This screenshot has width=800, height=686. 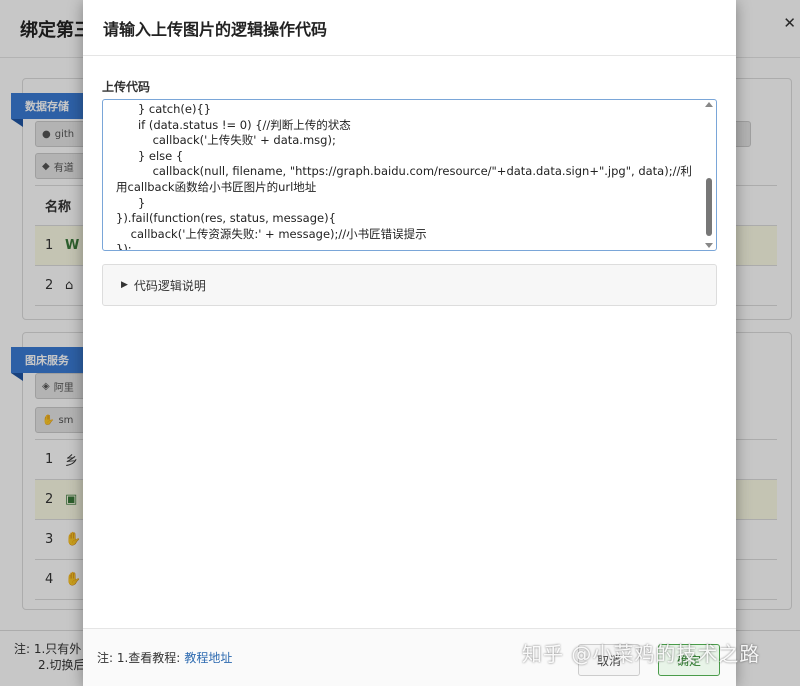 What do you see at coordinates (409, 285) in the screenshot?
I see `code-logic-details: ▶ 代码逻辑说明` at bounding box center [409, 285].